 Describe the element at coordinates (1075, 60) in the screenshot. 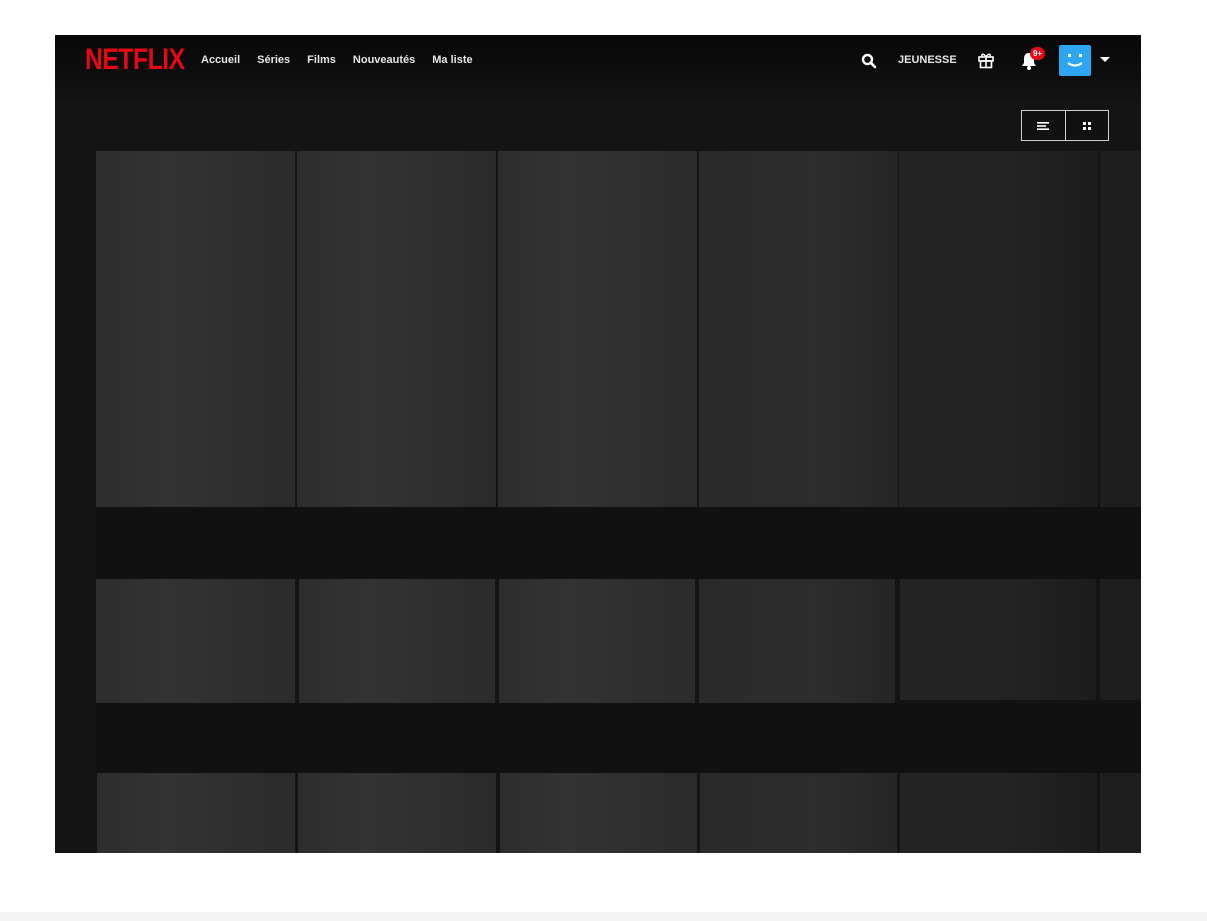

I see `profile-avatar` at that location.